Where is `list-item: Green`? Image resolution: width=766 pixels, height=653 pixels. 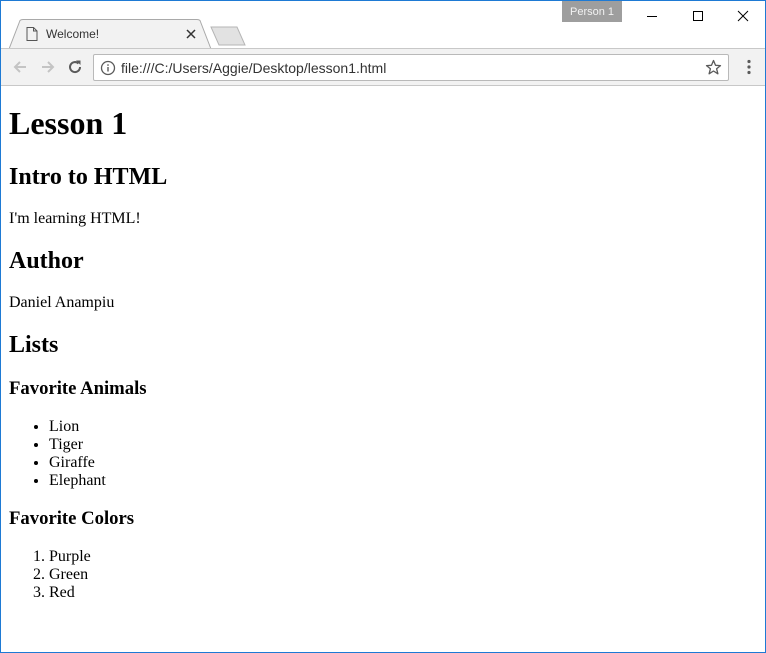 list-item: Green is located at coordinates (404, 575).